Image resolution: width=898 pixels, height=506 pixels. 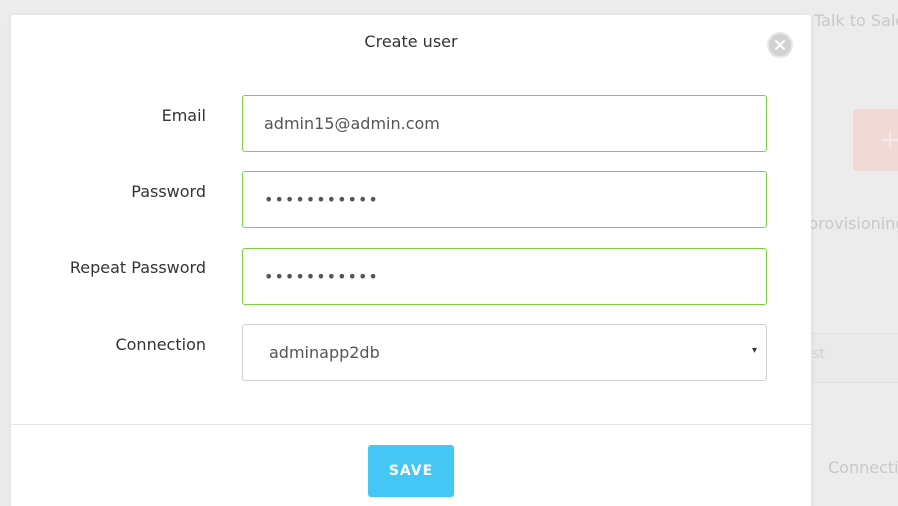 I want to click on repeat-password-label: Repeat Password, so click(x=137, y=267).